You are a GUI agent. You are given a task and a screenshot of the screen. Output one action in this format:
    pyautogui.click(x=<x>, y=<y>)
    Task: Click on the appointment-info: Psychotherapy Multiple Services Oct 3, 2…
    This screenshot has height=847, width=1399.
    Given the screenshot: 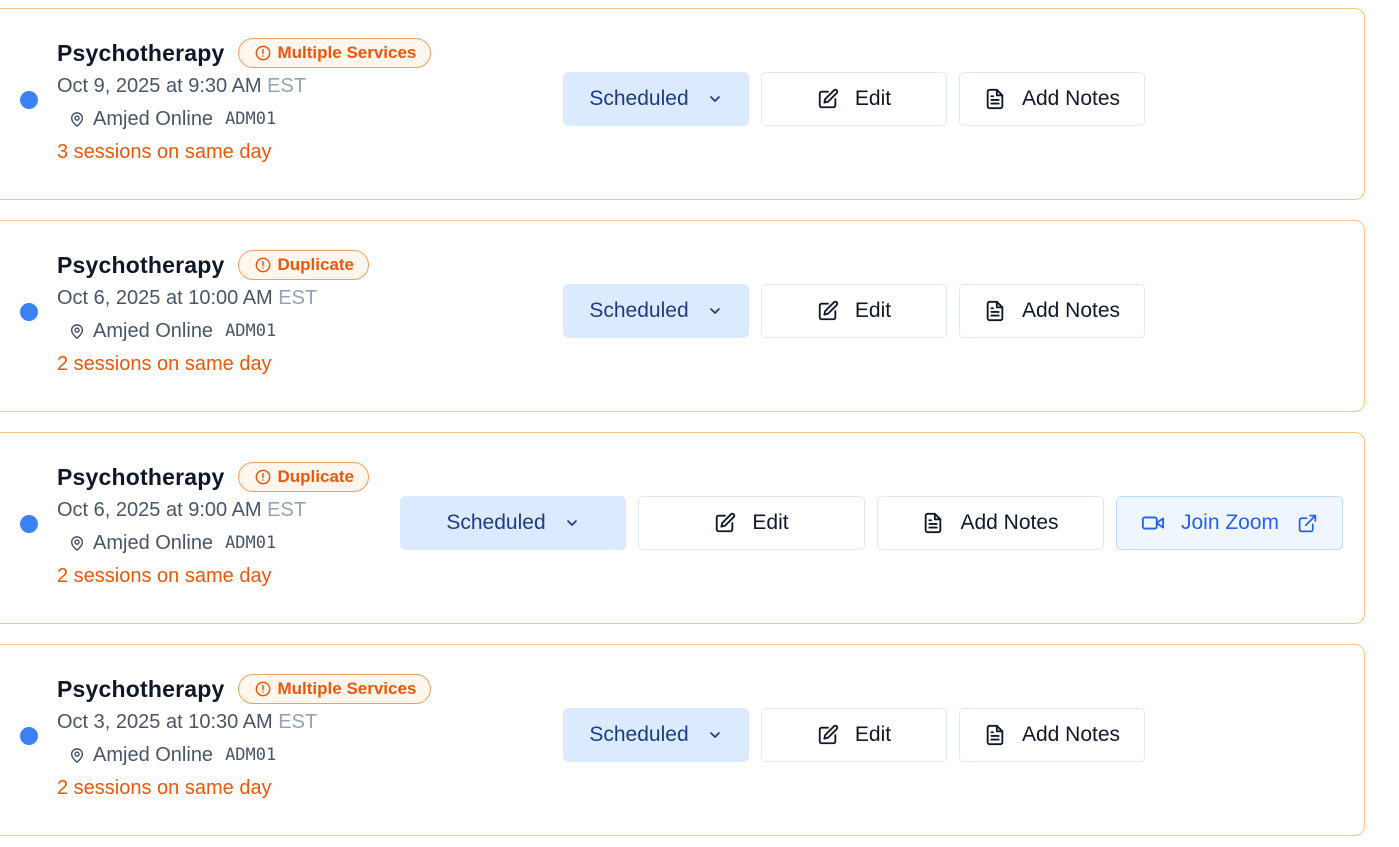 What is the action you would take?
    pyautogui.click(x=244, y=738)
    